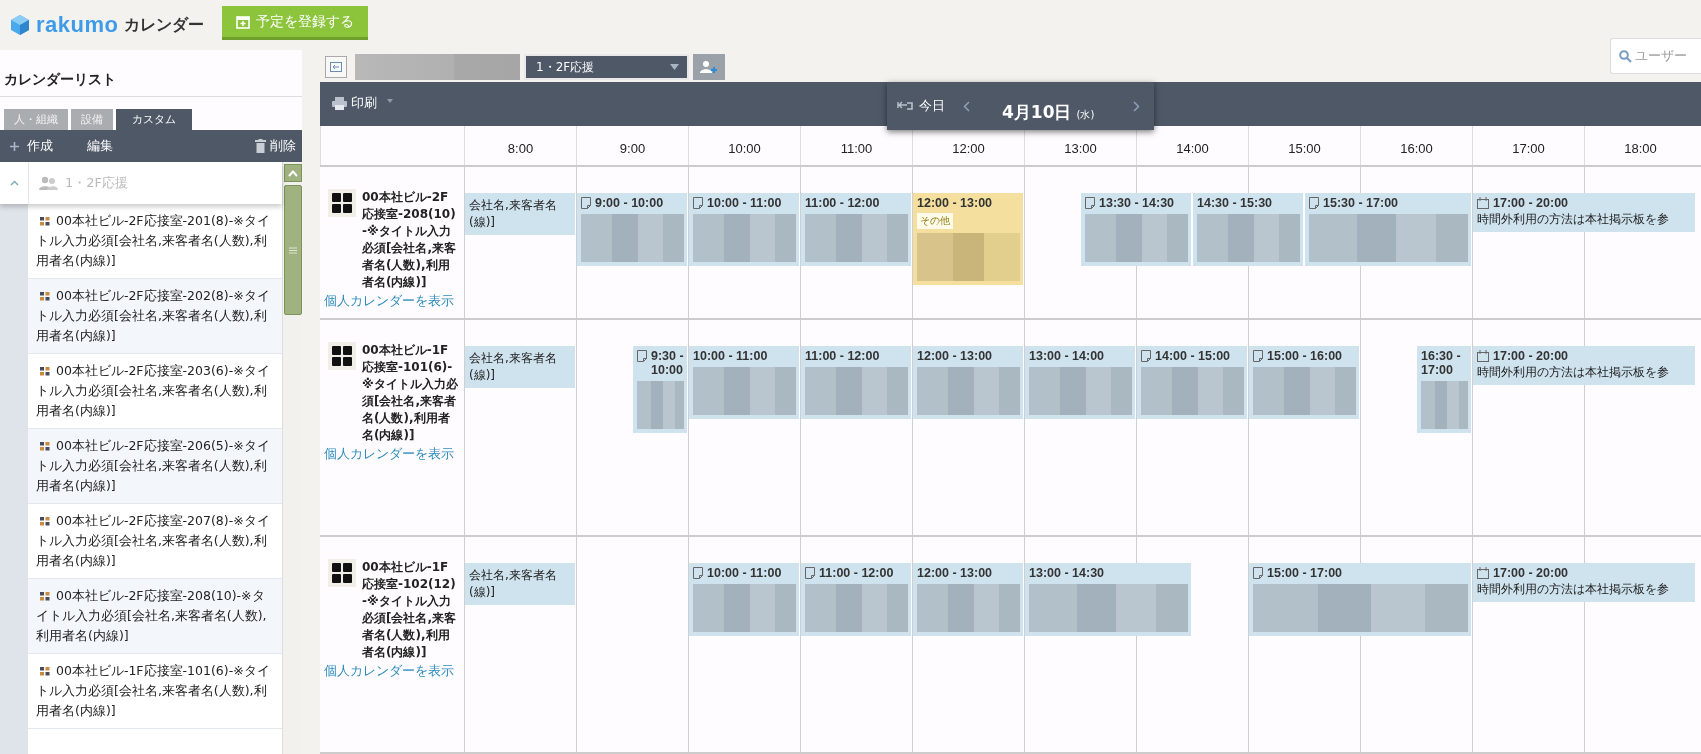  I want to click on today-button: 今日, so click(921, 106).